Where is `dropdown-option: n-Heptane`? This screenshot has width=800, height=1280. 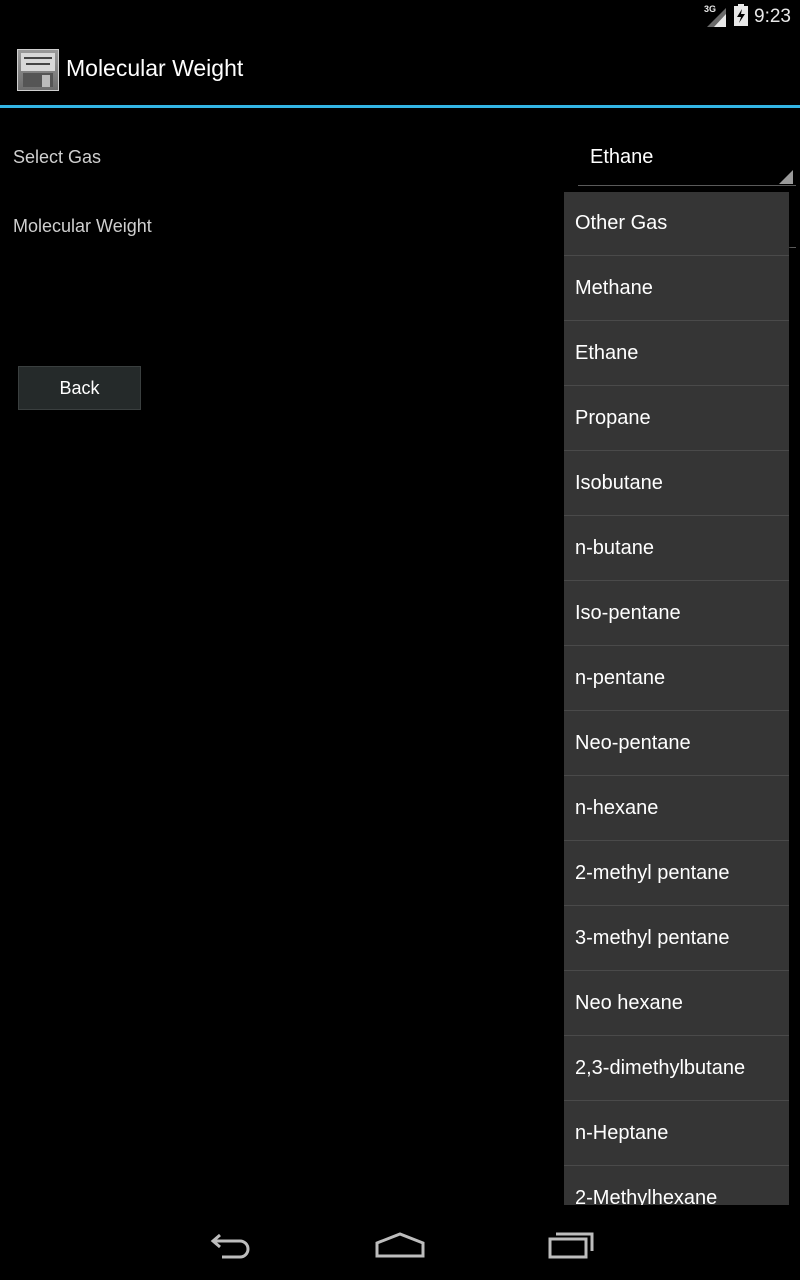 dropdown-option: n-Heptane is located at coordinates (676, 1134).